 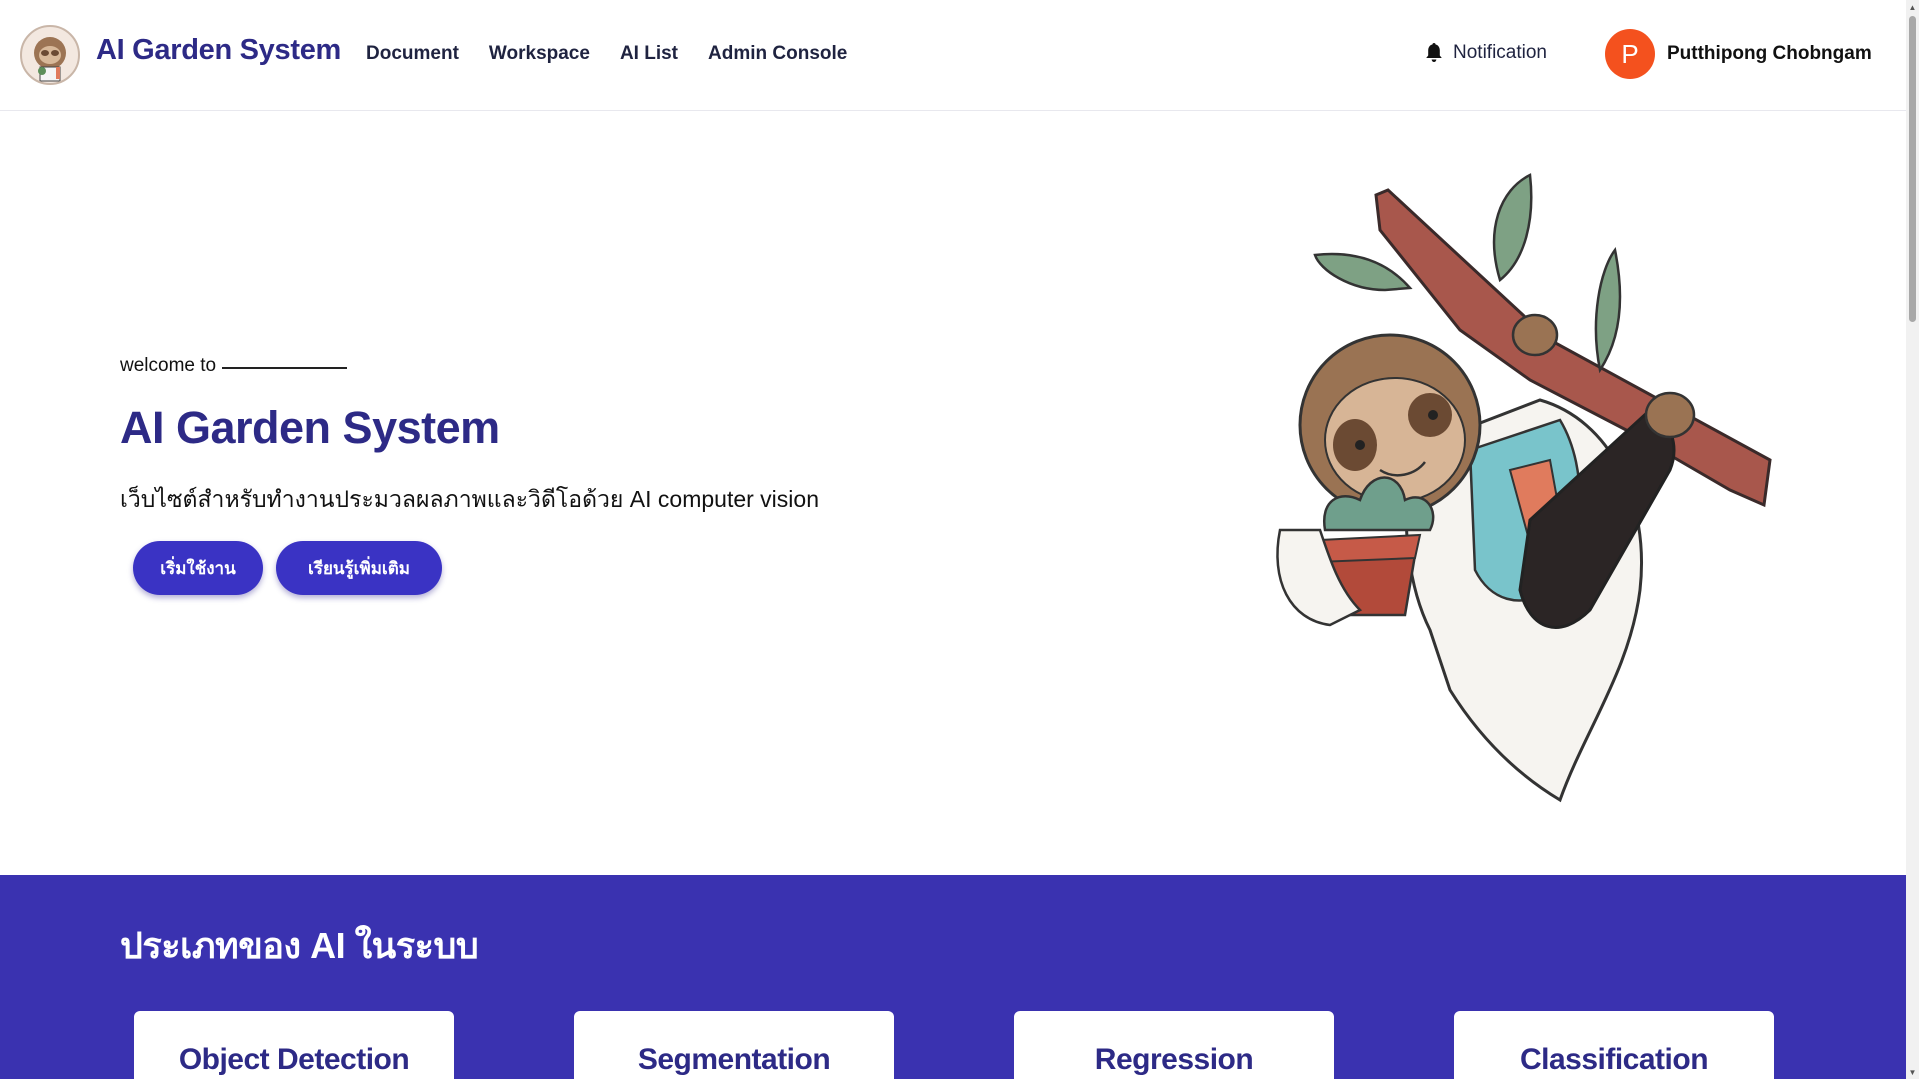 What do you see at coordinates (1434, 52) in the screenshot?
I see `bell-icon` at bounding box center [1434, 52].